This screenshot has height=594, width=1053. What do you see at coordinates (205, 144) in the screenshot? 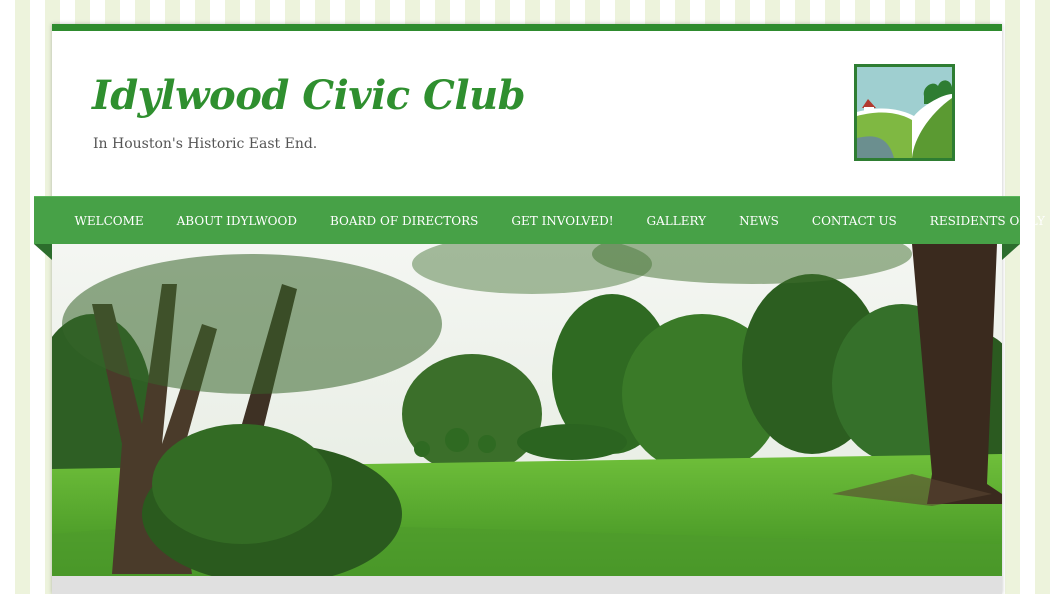
I see `site-tagline: In Houston's Historic East End.` at bounding box center [205, 144].